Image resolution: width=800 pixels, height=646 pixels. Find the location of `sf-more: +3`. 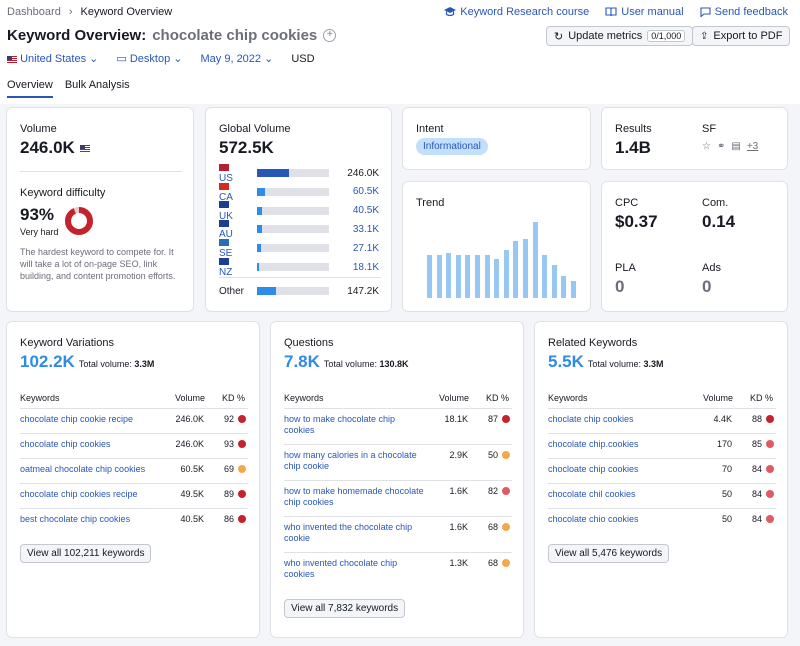

sf-more: +3 is located at coordinates (752, 146).